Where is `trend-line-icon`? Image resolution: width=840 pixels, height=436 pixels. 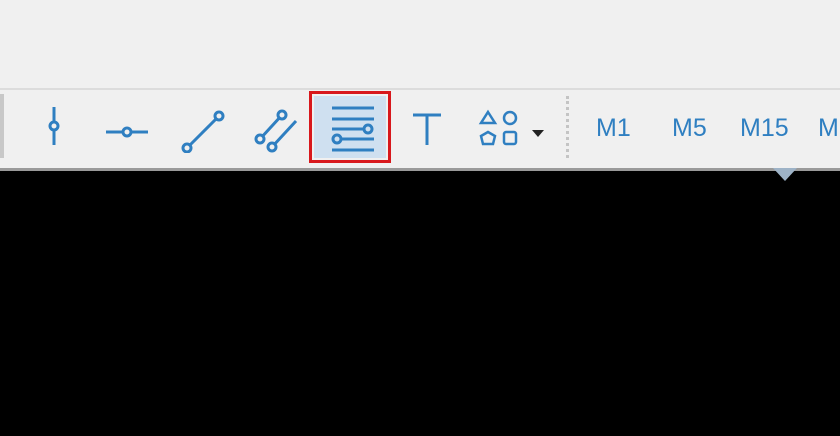
trend-line-icon is located at coordinates (203, 131).